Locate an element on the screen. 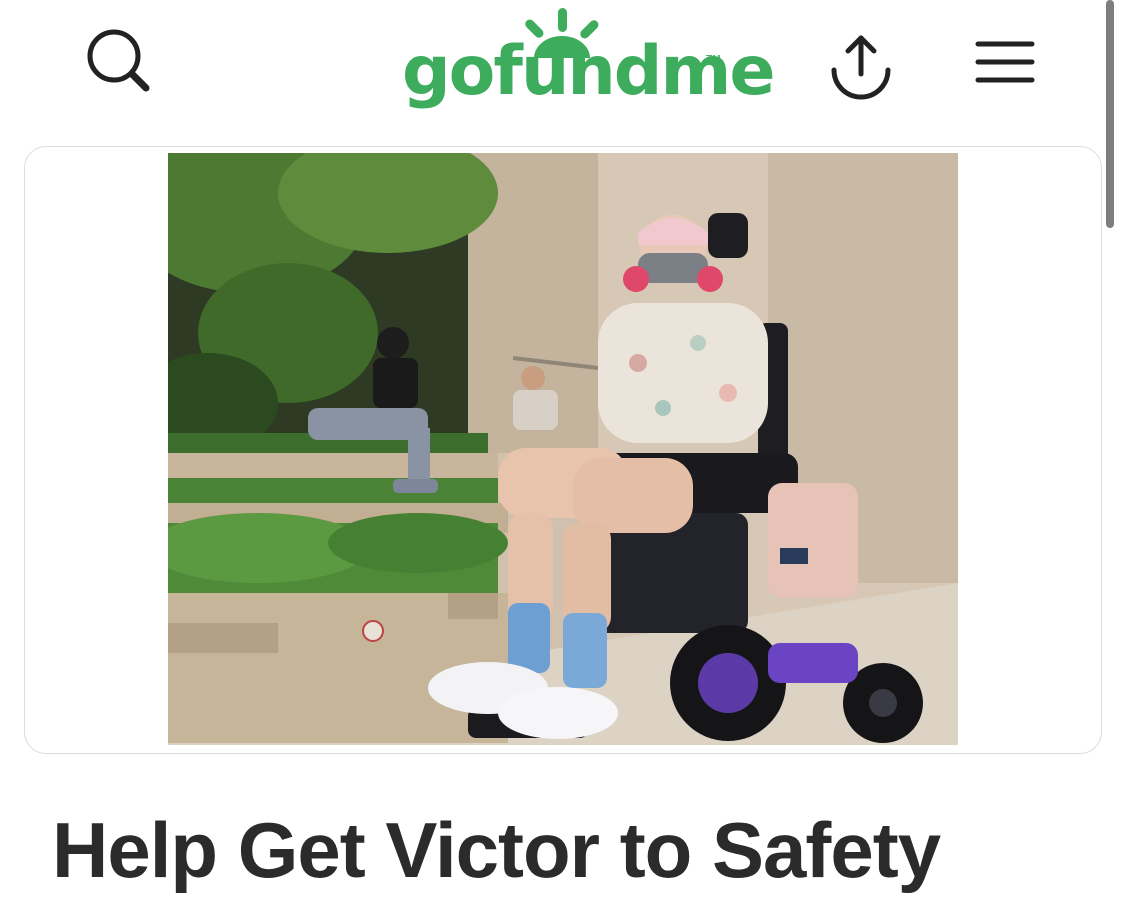 Image resolution: width=1125 pixels, height=914 pixels. logo-trademark: TM is located at coordinates (713, 59).